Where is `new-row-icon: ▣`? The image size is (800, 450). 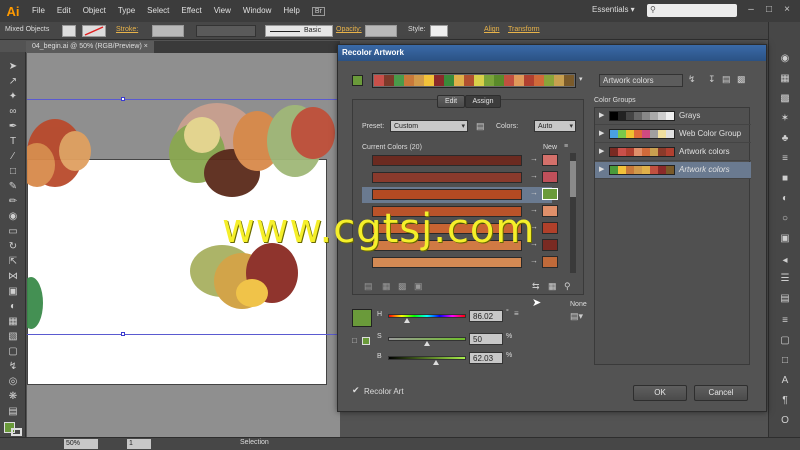
new-row-icon: ▣ is located at coordinates (418, 286).